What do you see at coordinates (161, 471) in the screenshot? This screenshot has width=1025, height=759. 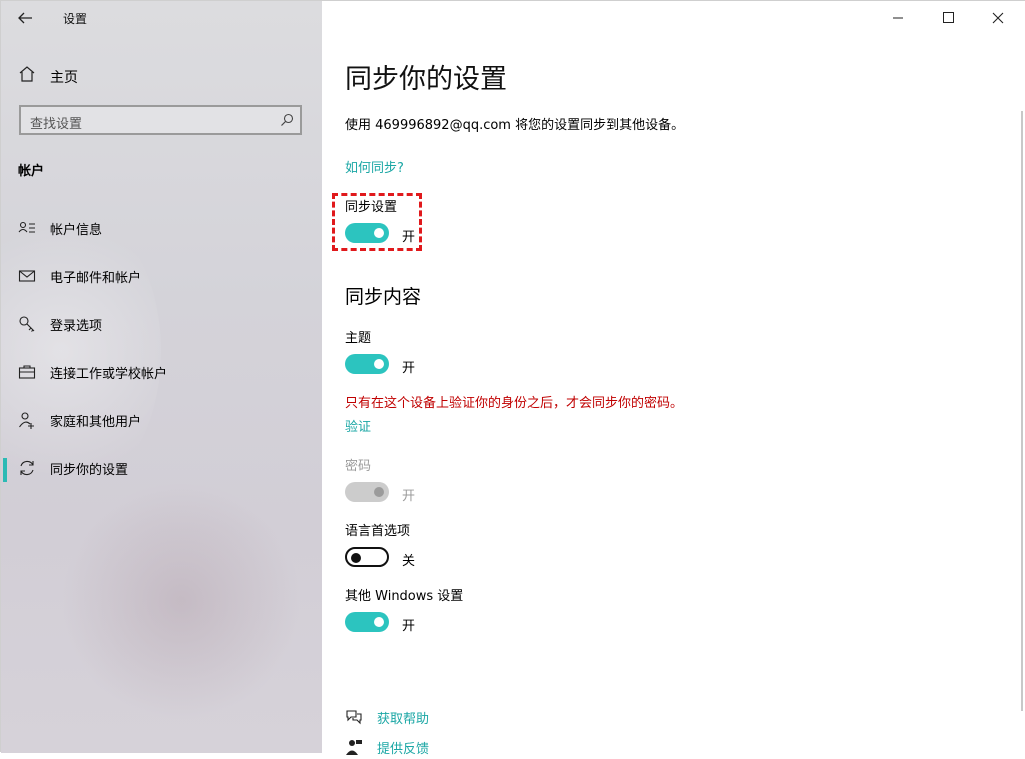 I see `sidebar-item-sync: 同步你的设置` at bounding box center [161, 471].